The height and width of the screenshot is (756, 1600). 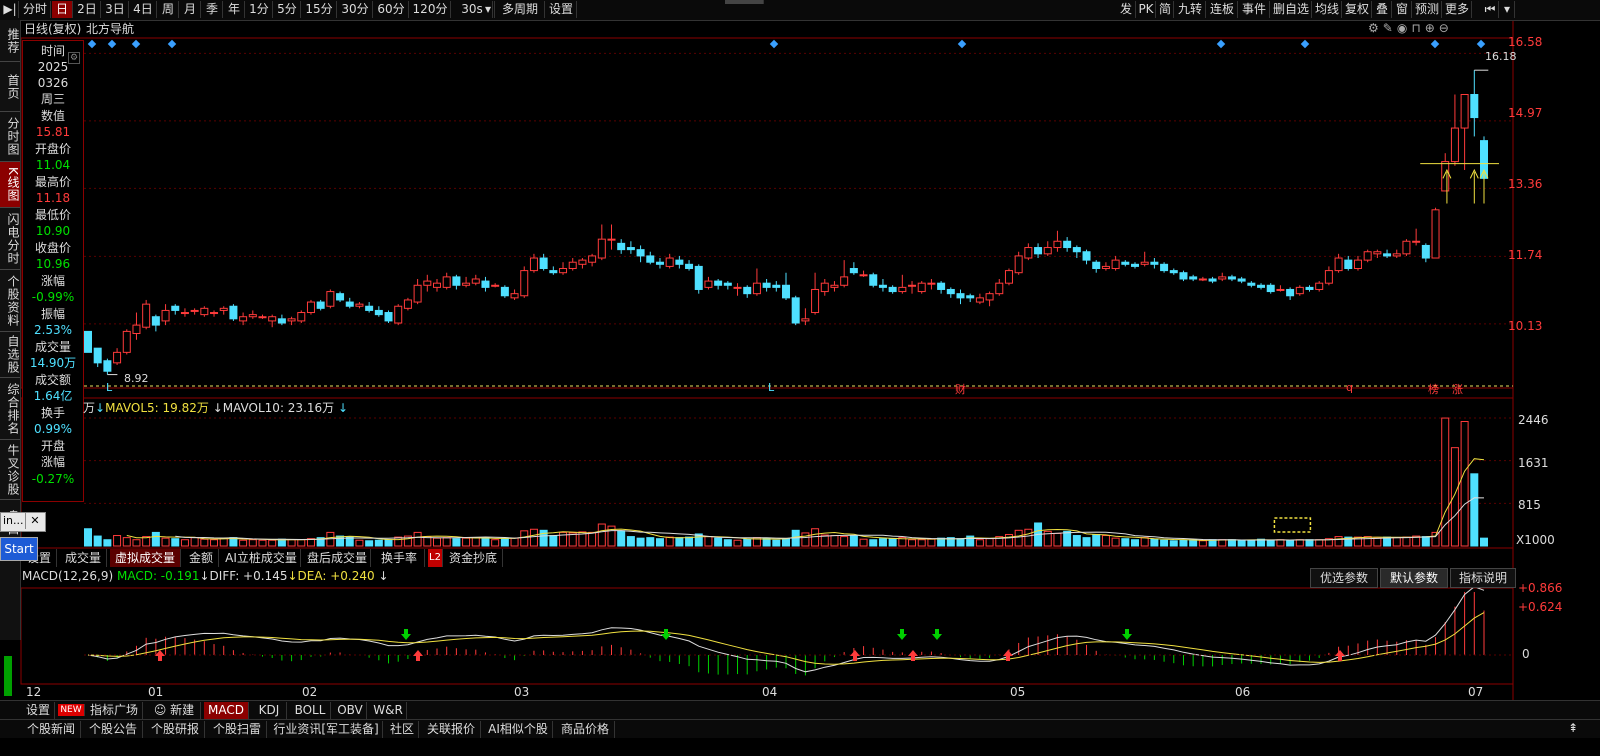 I want to click on optimal-params-button: 优选参数, so click(x=1344, y=578).